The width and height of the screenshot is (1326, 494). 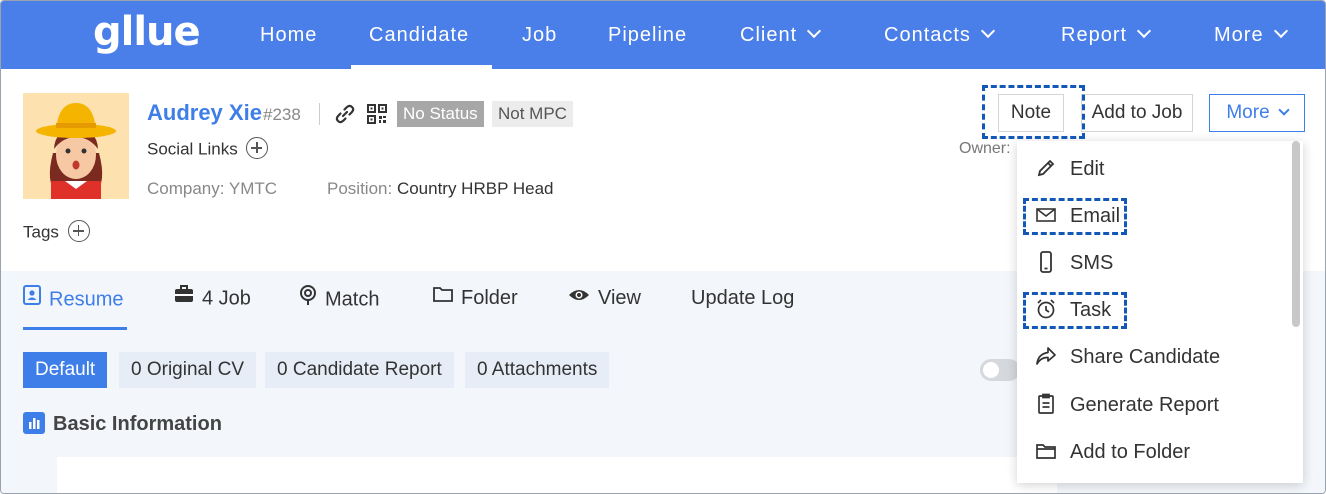 What do you see at coordinates (339, 299) in the screenshot?
I see `tab-match: Match` at bounding box center [339, 299].